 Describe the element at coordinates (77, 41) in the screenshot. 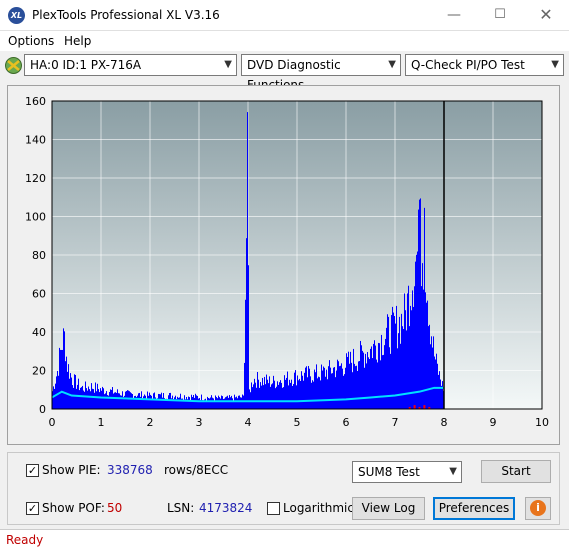

I see `menu-help: Help` at that location.